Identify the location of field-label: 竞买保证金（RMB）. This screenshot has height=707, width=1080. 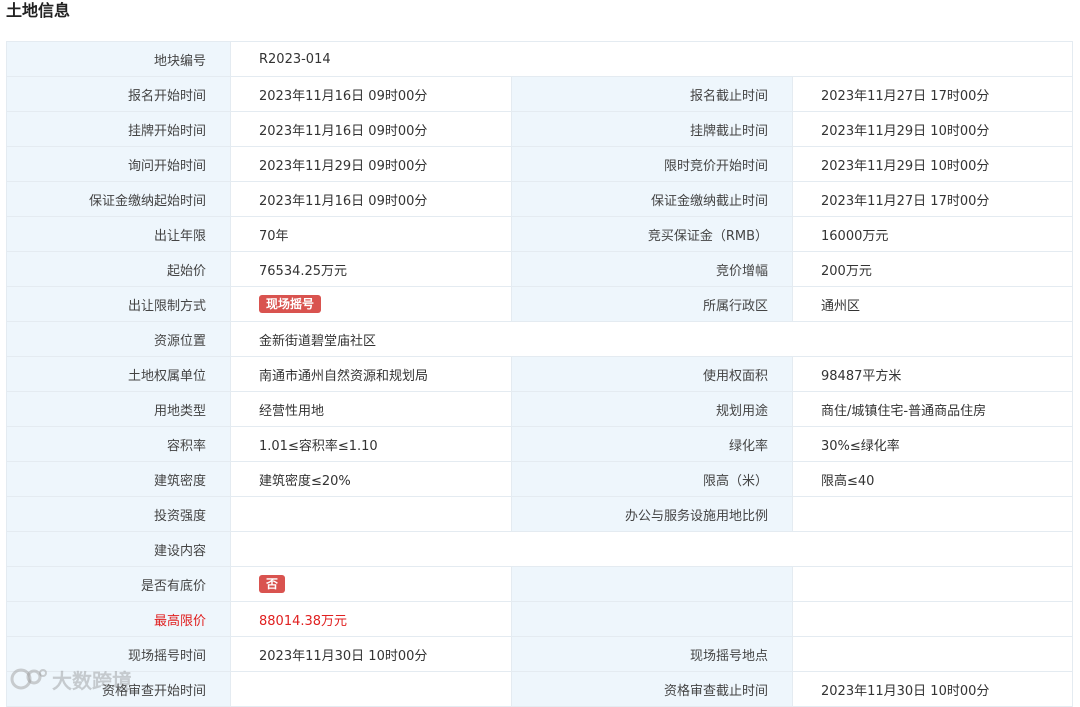
(652, 234).